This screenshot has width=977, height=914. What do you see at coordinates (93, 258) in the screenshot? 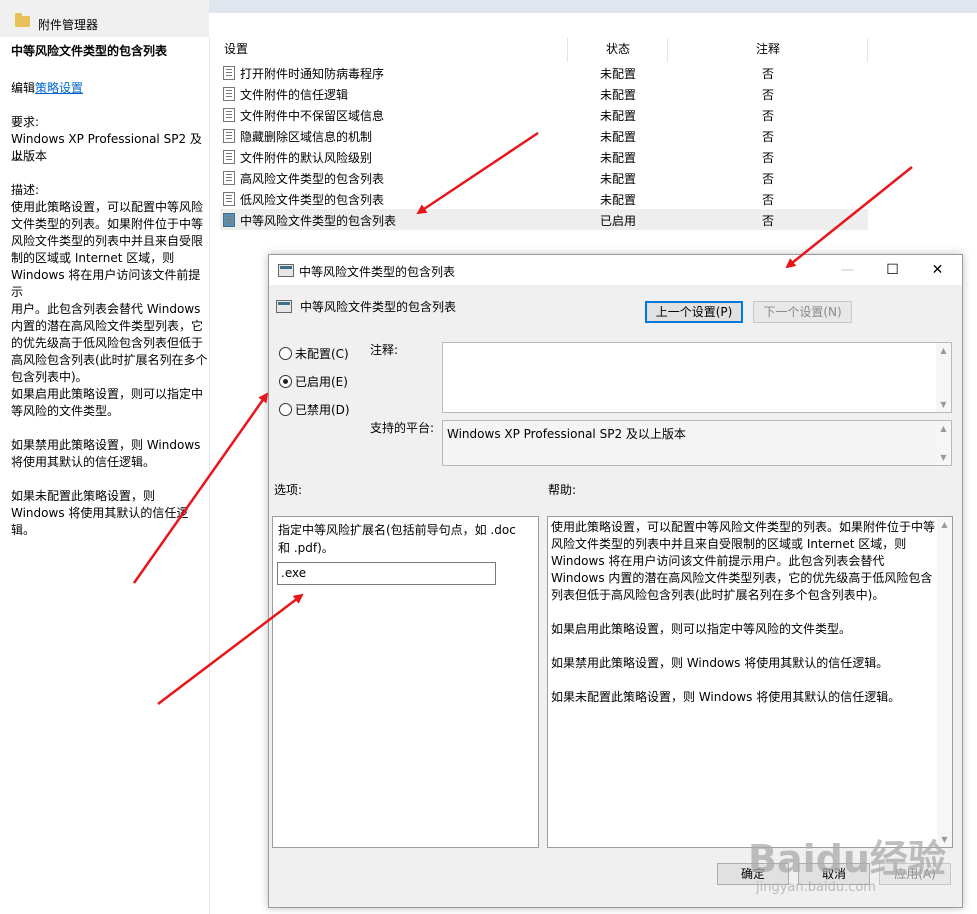
I see `description-line: 制的区域或 Internet 区域，则` at bounding box center [93, 258].